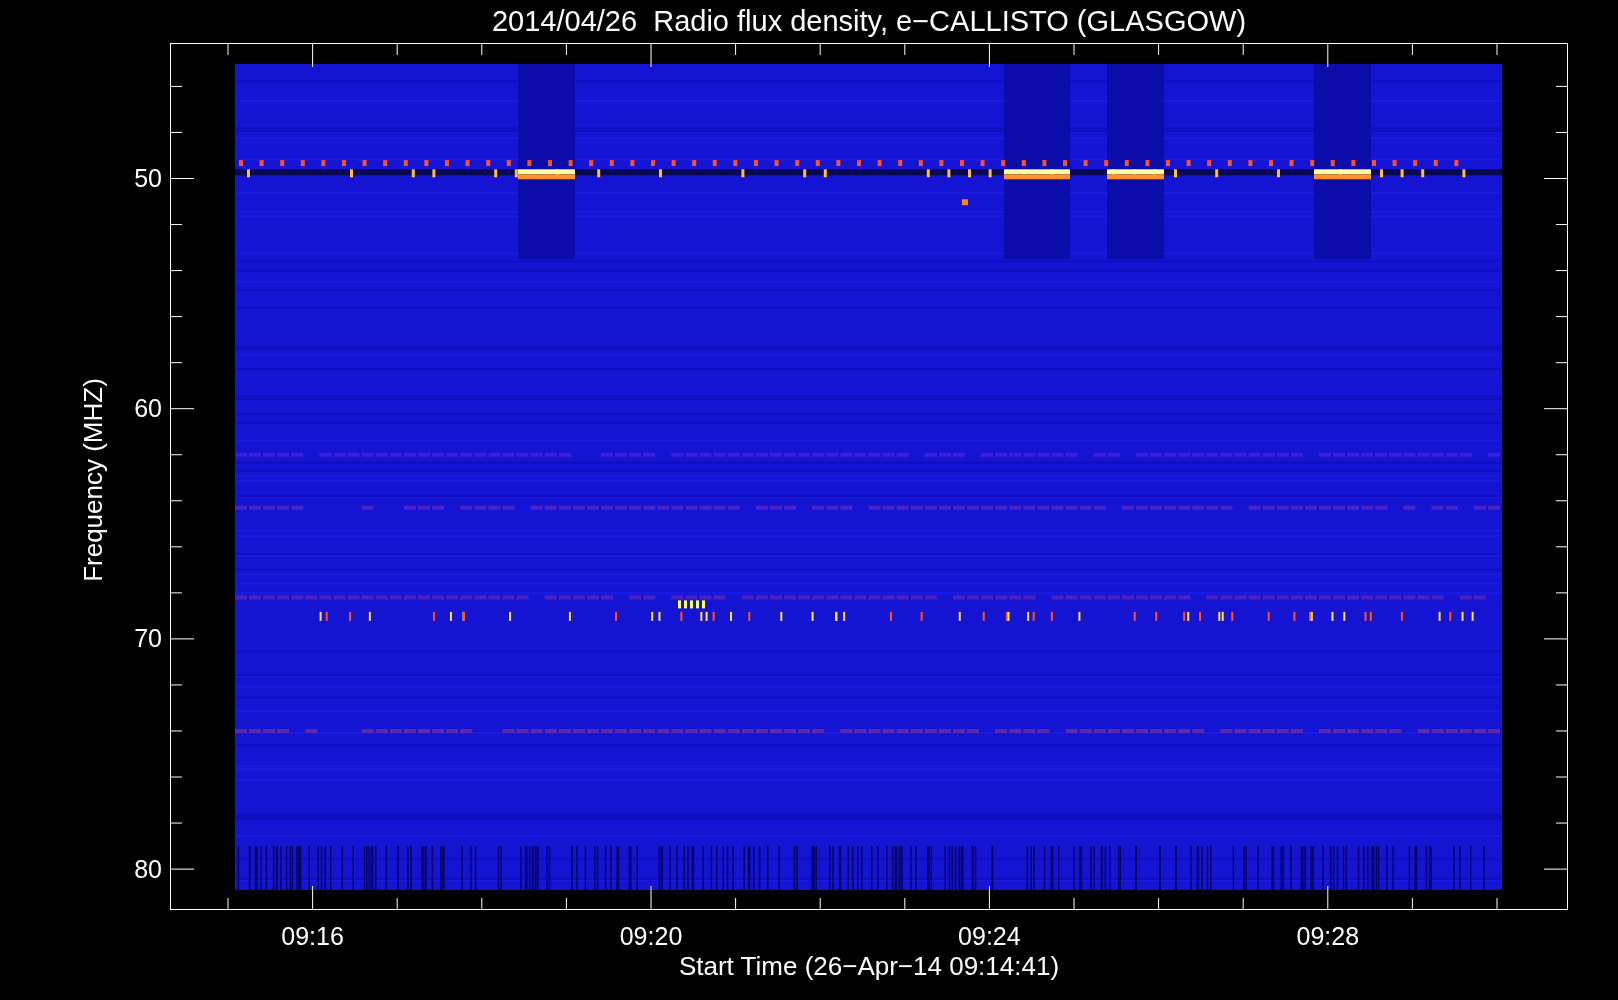 The width and height of the screenshot is (1618, 1000). Describe the element at coordinates (148, 178) in the screenshot. I see `tick-label: 50` at that location.